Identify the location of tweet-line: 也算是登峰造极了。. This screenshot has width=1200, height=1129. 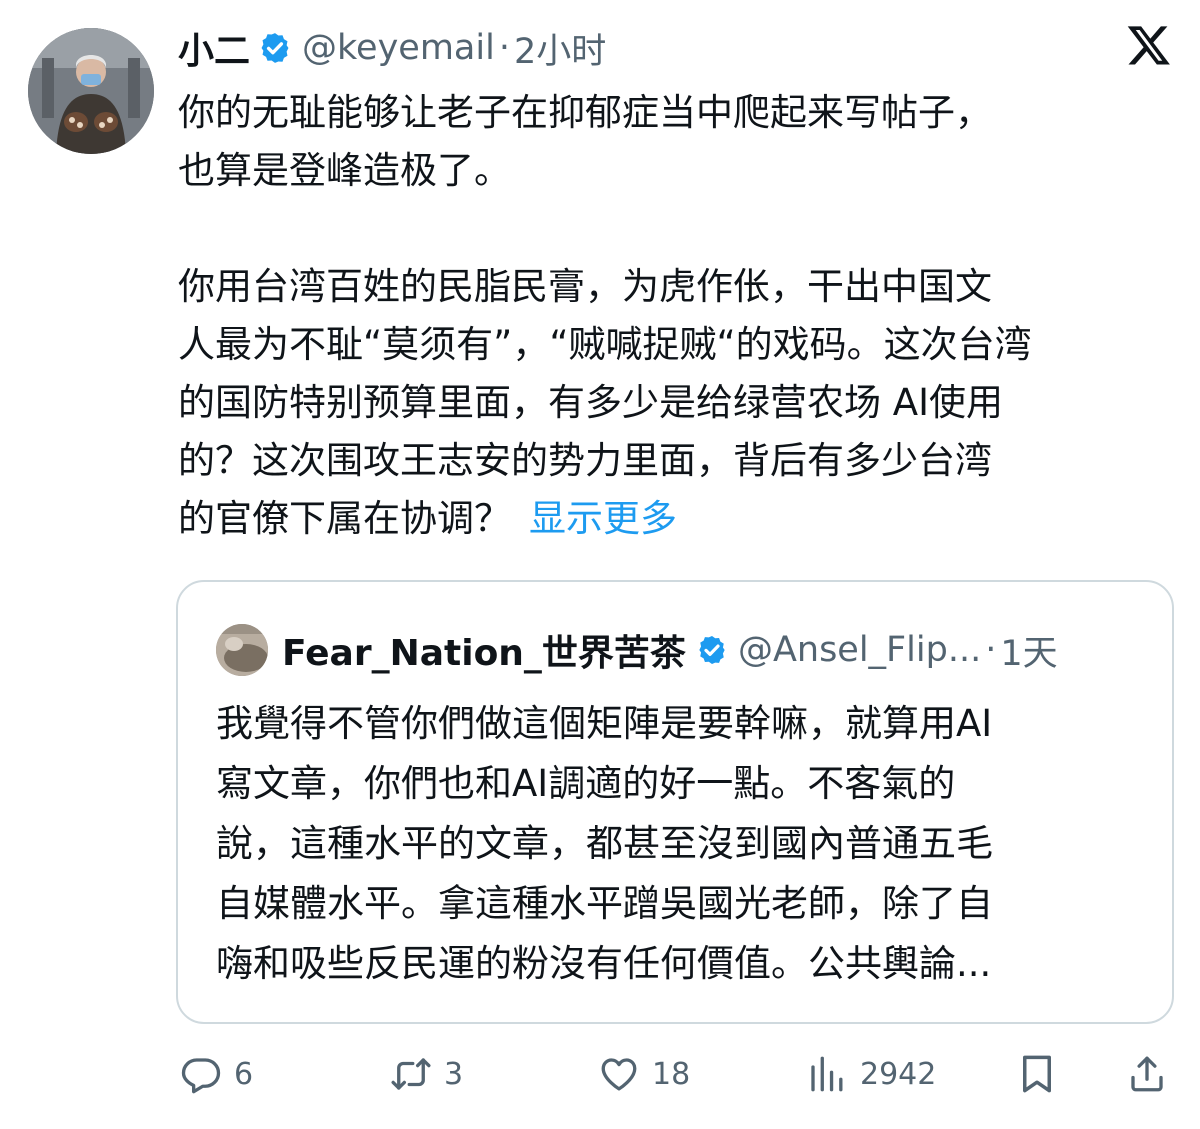
(344, 170).